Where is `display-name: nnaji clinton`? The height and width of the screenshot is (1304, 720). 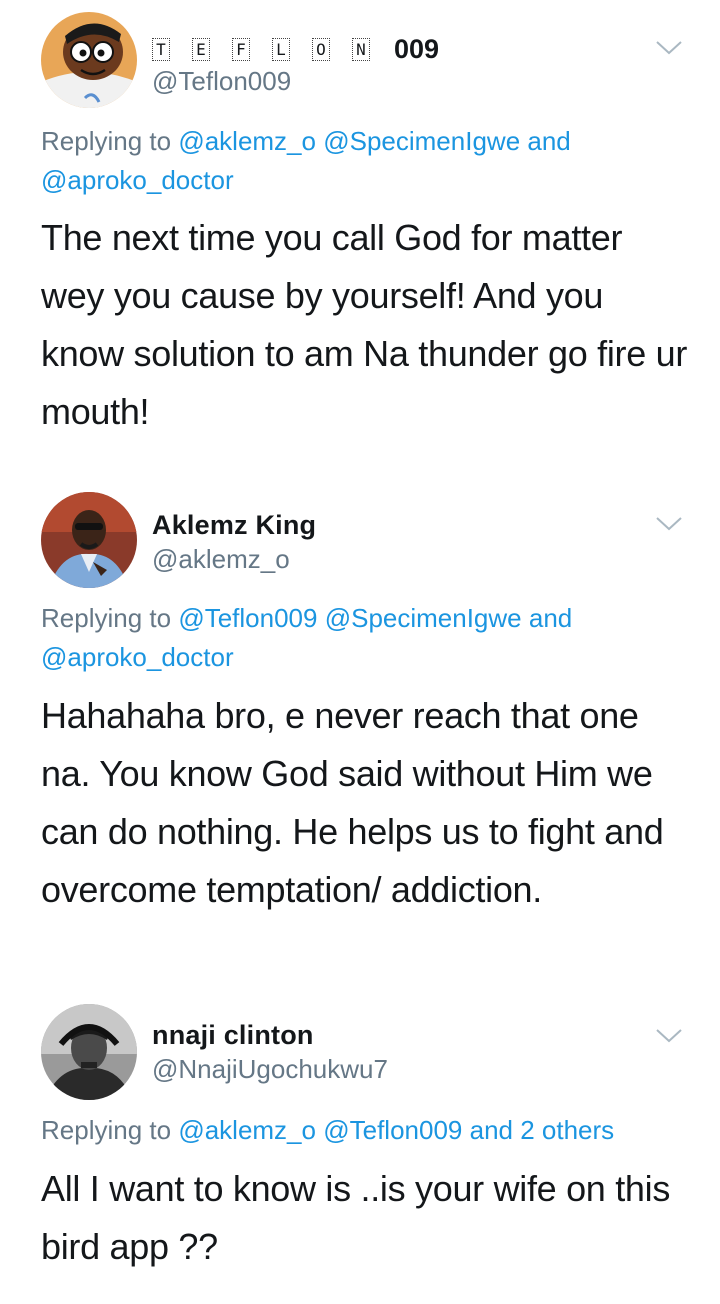 display-name: nnaji clinton is located at coordinates (233, 1035).